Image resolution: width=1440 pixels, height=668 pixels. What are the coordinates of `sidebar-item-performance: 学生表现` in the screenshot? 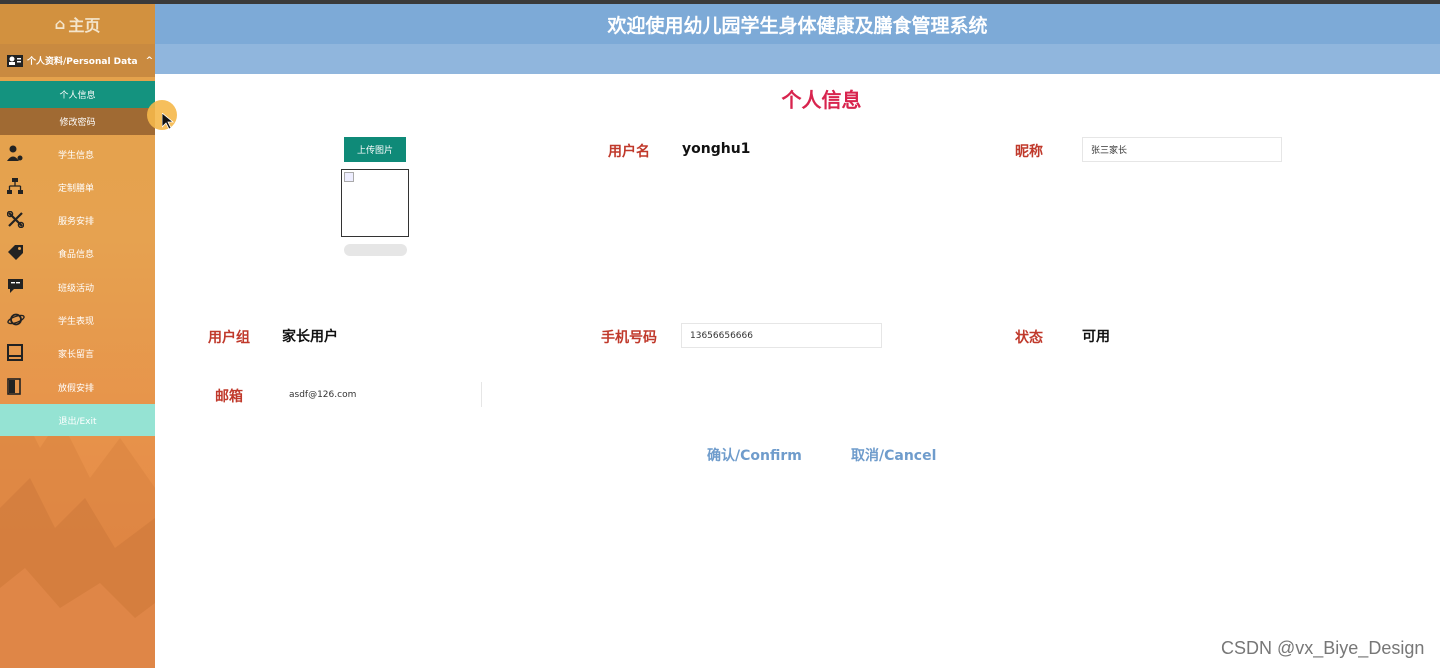 It's located at (77, 319).